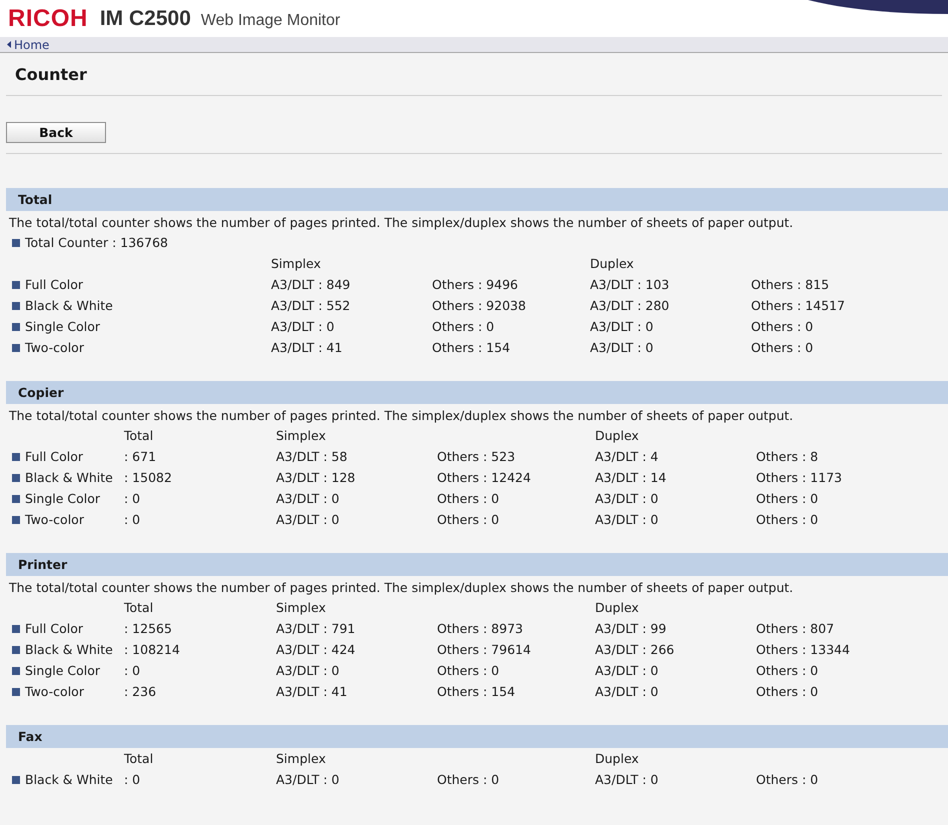 The height and width of the screenshot is (825, 948). I want to click on counter-value: Others : 1173, so click(799, 477).